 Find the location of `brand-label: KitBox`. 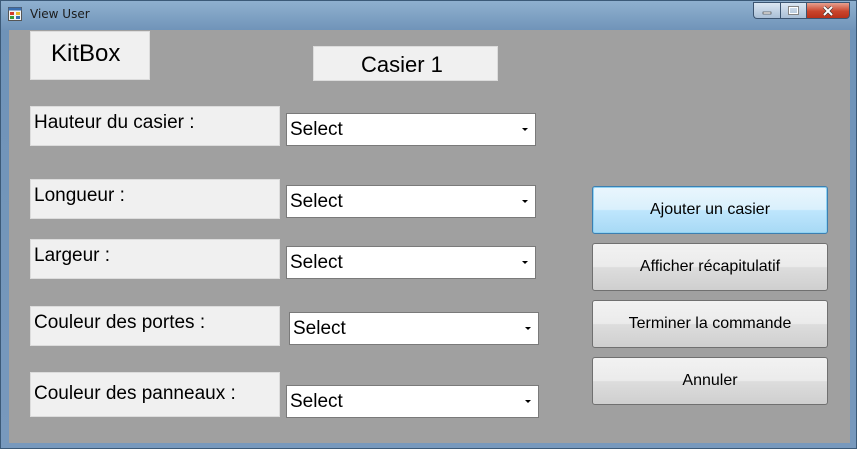

brand-label: KitBox is located at coordinates (90, 55).